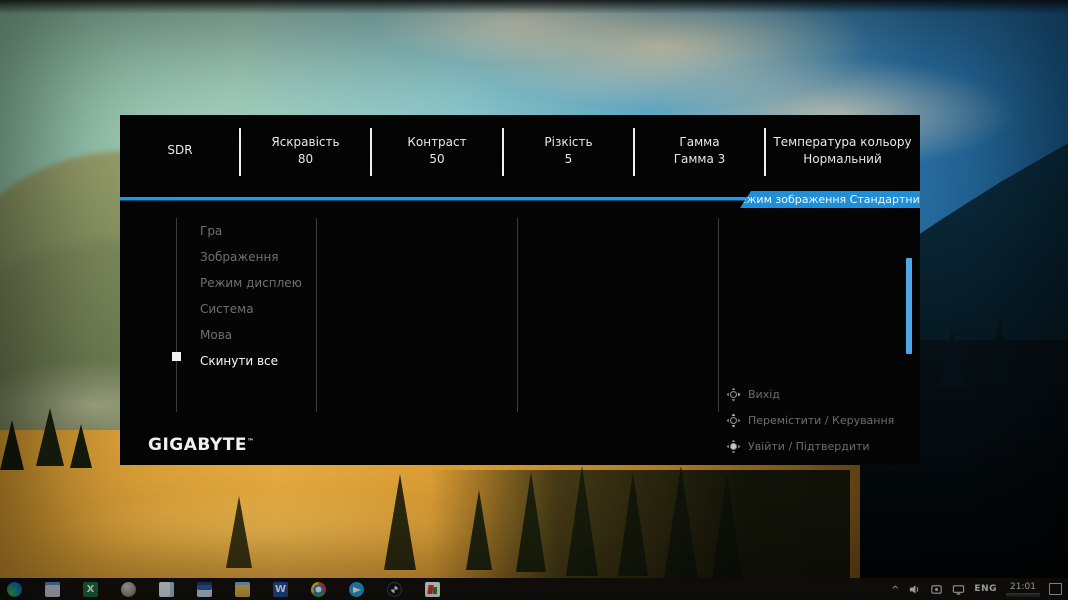 This screenshot has width=1068, height=600. I want to click on wallpaper-dark-band, so click(640, 524).